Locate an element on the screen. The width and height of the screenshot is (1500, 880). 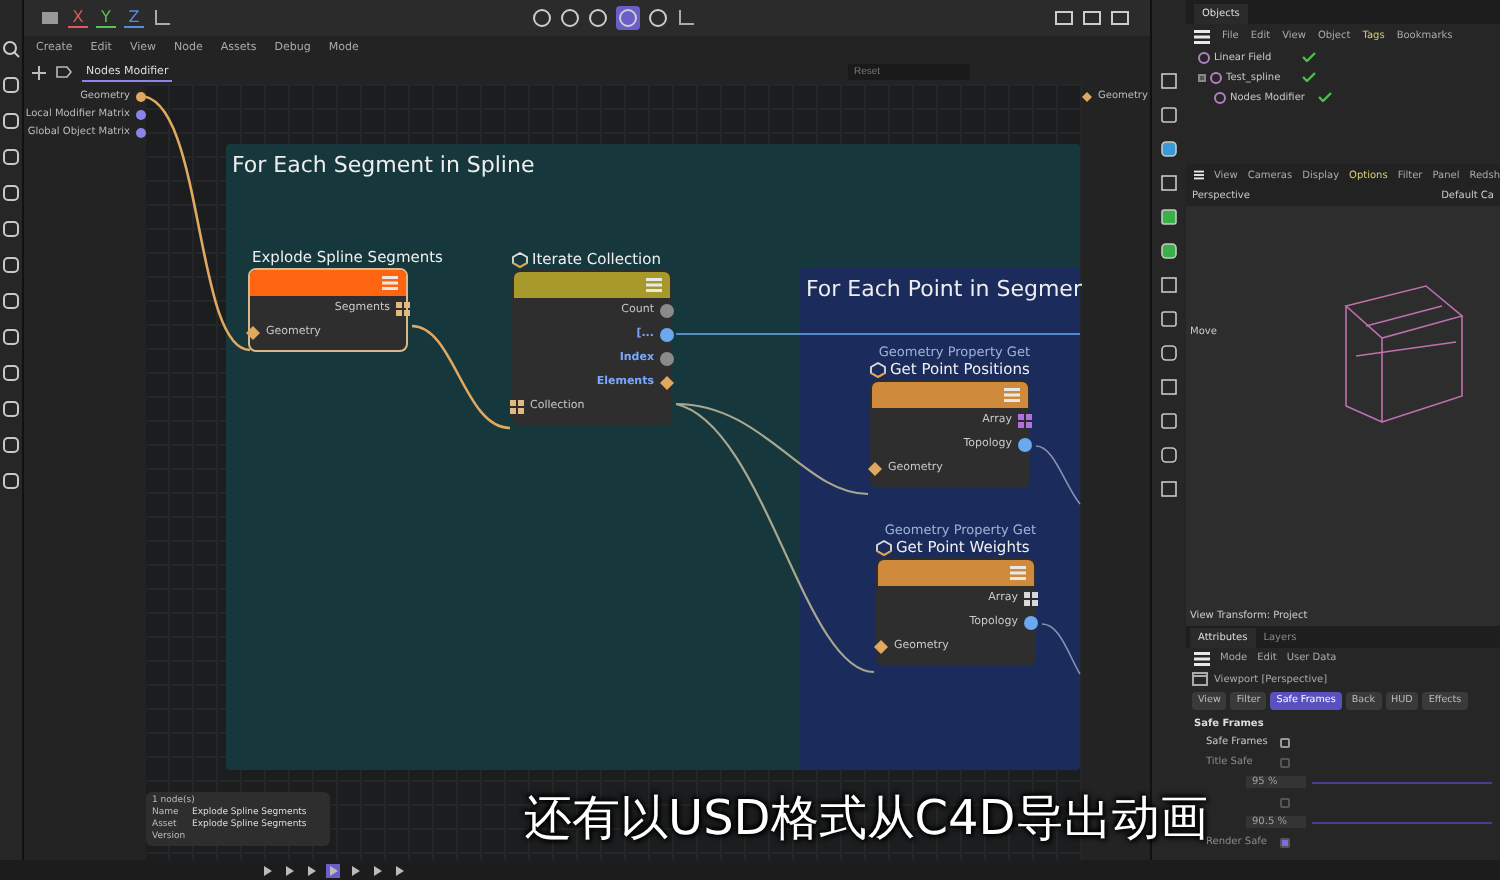
checkbox is located at coordinates (1285, 742).